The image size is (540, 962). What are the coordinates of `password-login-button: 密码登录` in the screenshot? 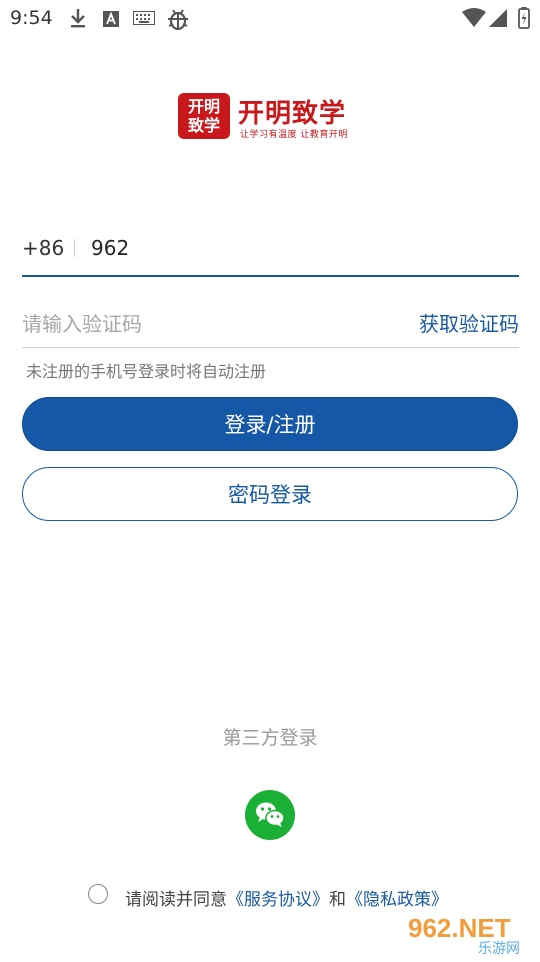 It's located at (270, 494).